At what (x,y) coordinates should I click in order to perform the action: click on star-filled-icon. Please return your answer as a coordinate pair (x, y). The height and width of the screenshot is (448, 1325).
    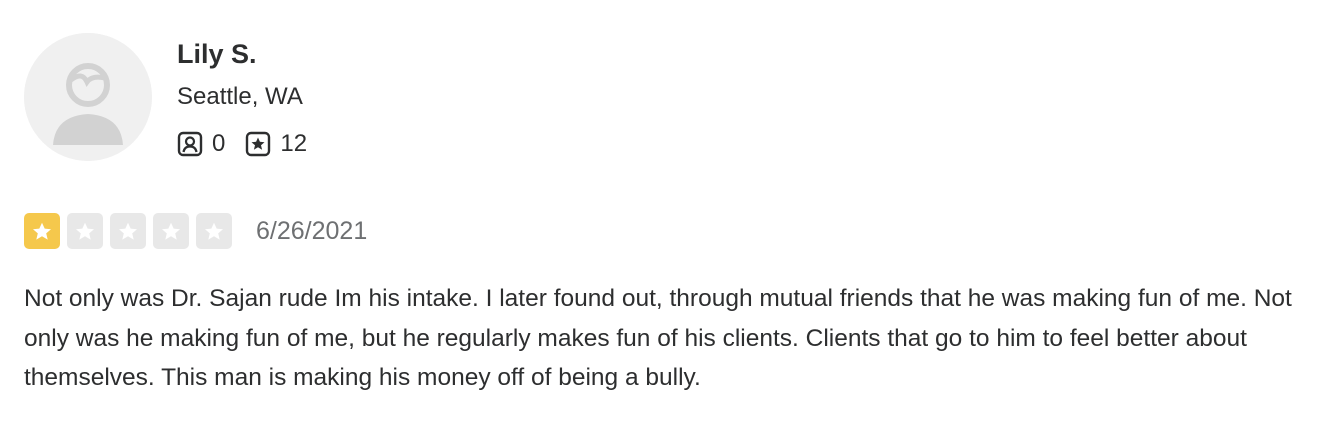
    Looking at the image, I should click on (42, 231).